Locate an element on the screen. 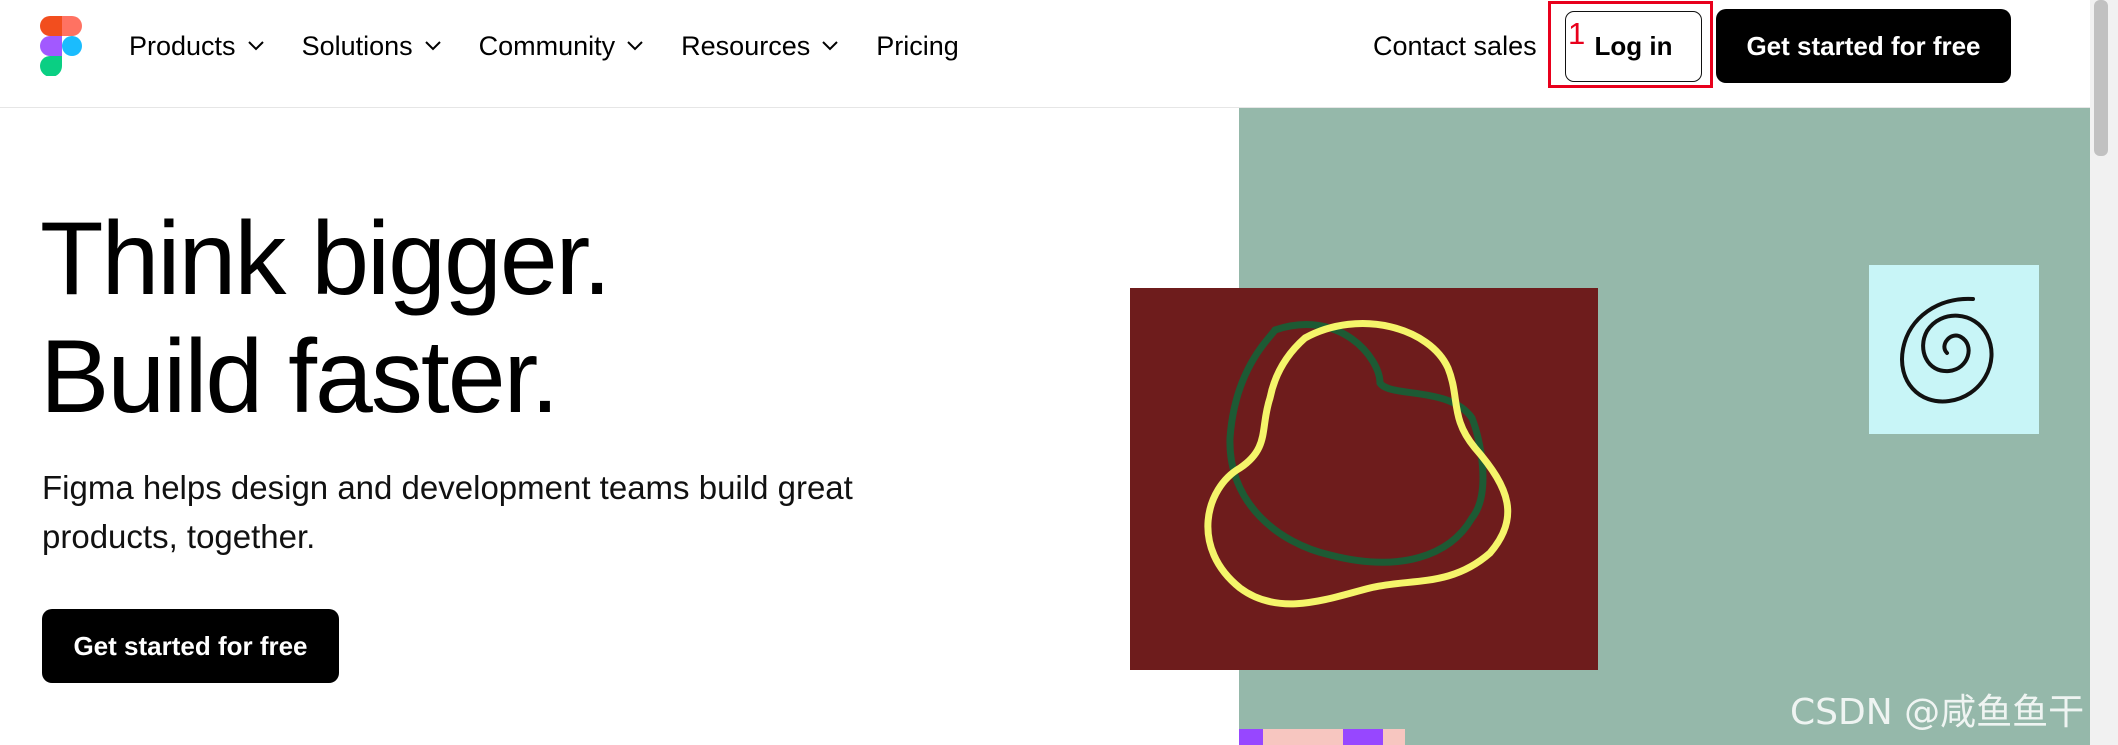  get-started-button-header: Get started for free is located at coordinates (1863, 46).